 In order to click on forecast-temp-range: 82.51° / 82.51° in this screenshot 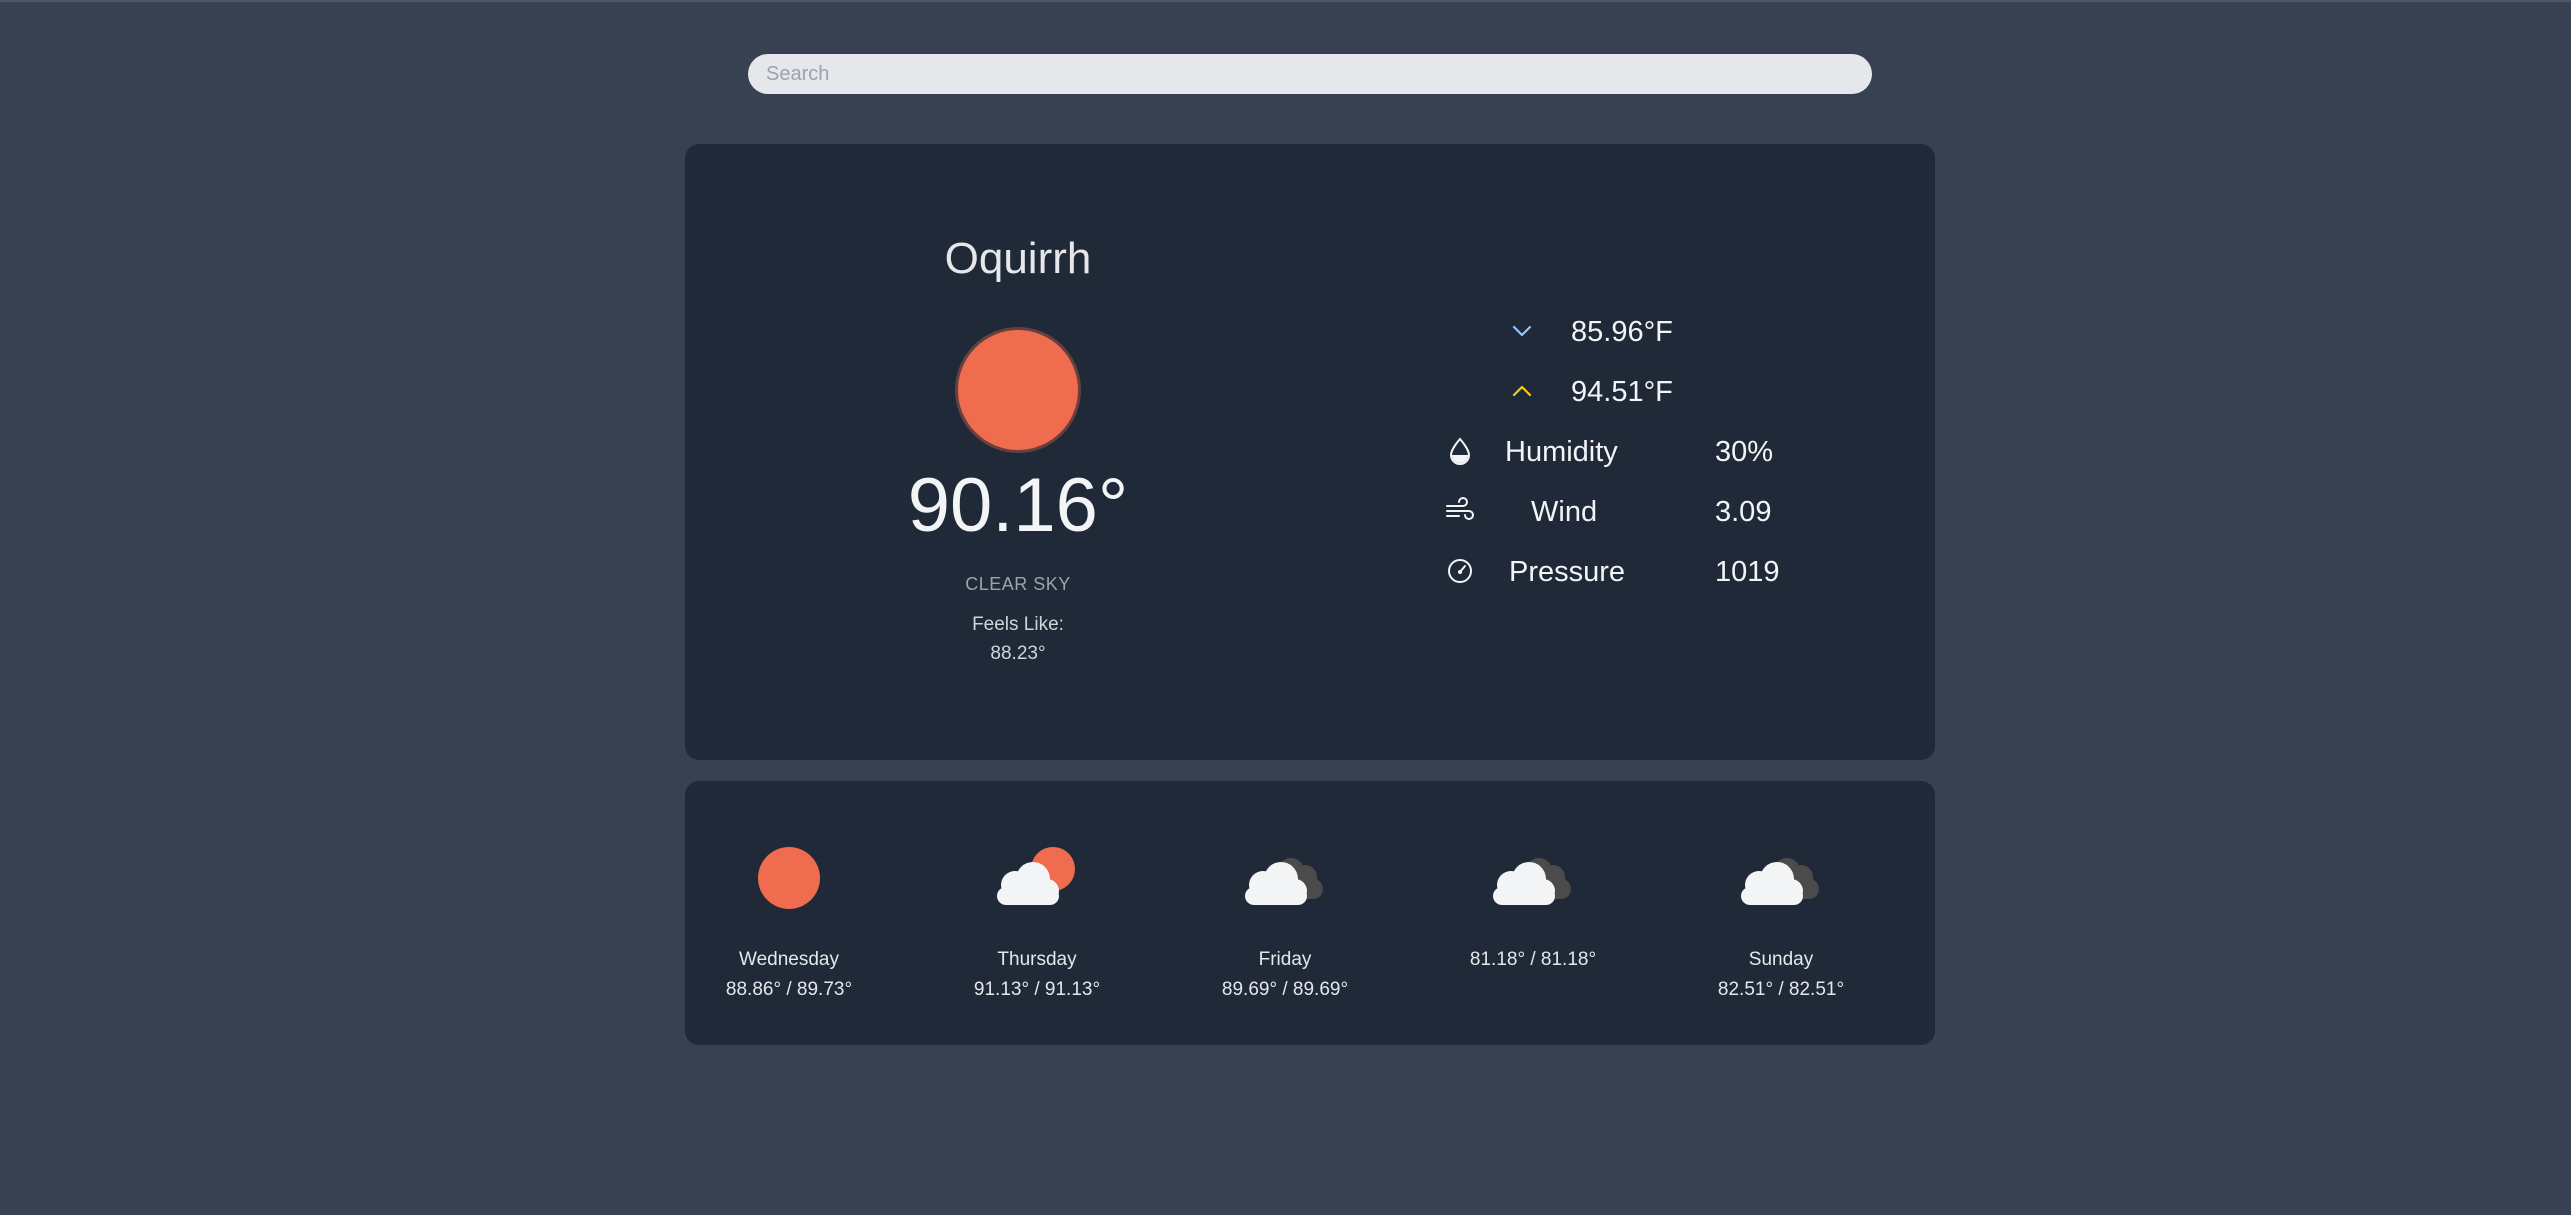, I will do `click(1781, 989)`.